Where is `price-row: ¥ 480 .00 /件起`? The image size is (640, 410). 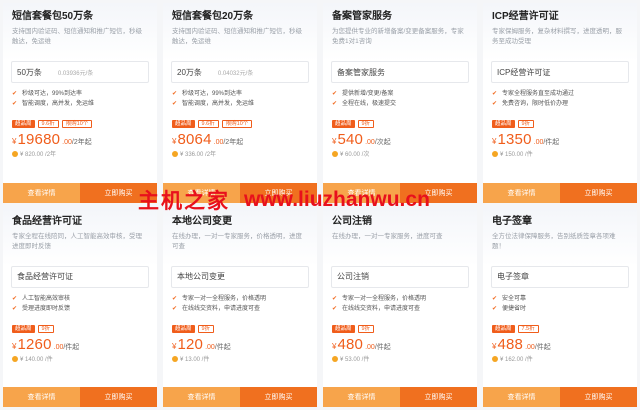
price-row: ¥ 480 .00 /件起 is located at coordinates (400, 344).